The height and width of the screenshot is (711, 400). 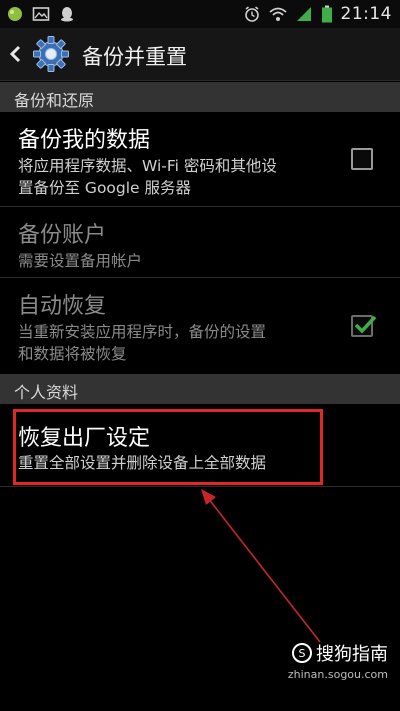 I want to click on status-time: 21:14, so click(x=366, y=14).